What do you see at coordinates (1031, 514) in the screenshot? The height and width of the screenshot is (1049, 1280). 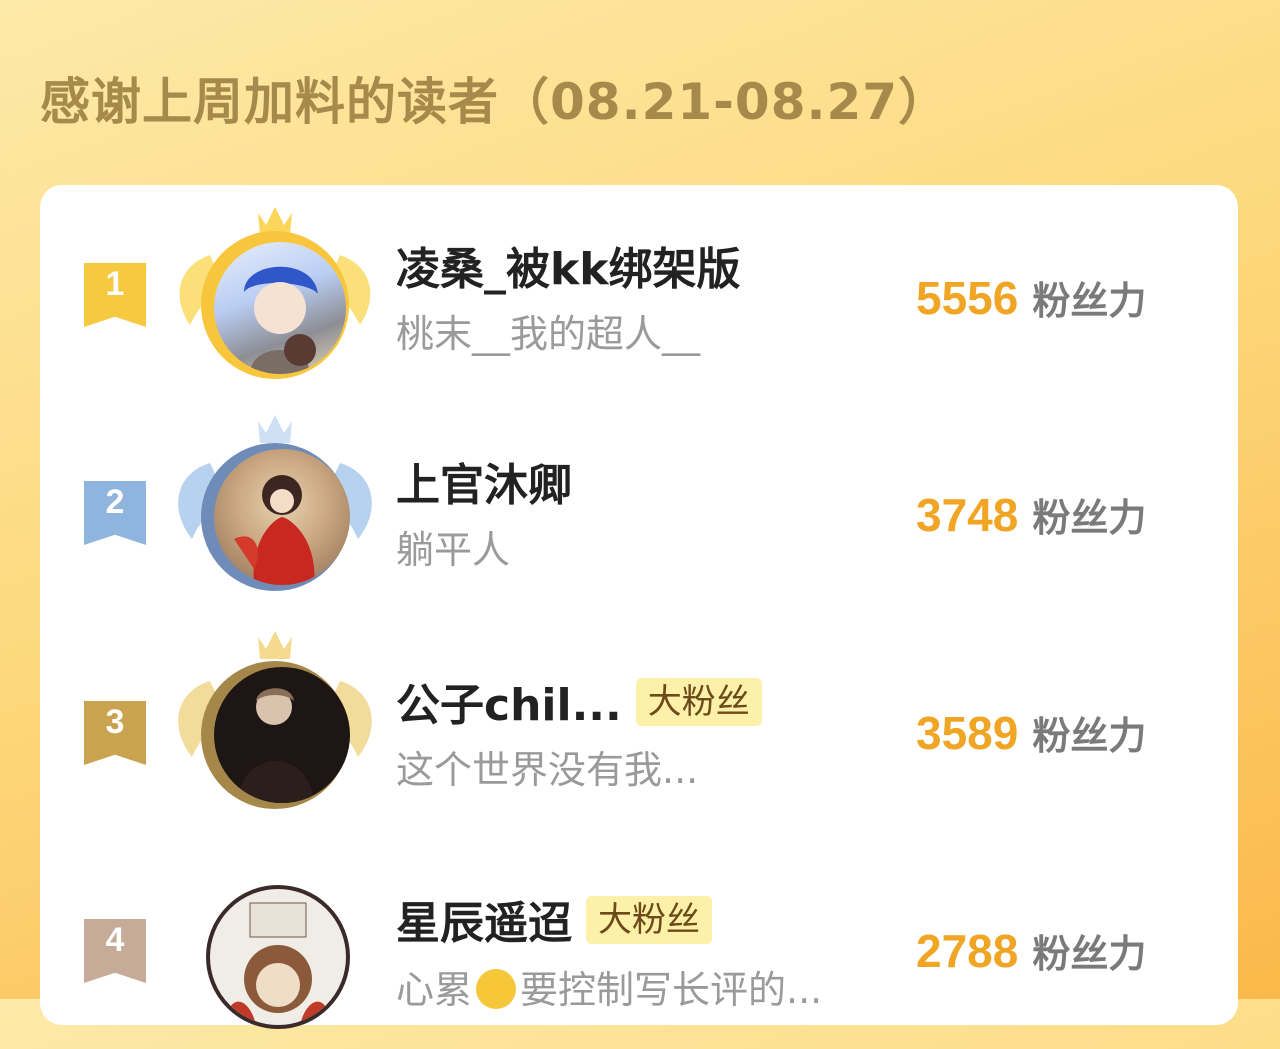 I see `score: 3748 粉丝力` at bounding box center [1031, 514].